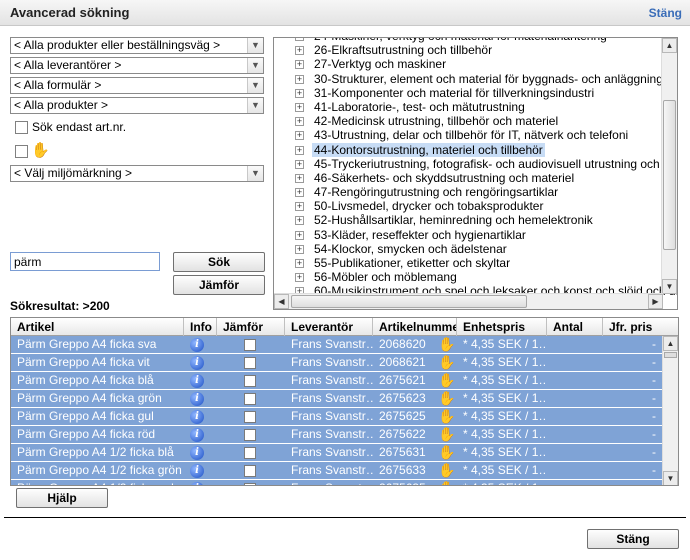  What do you see at coordinates (329, 327) in the screenshot?
I see `col-supplier: Leverantör` at bounding box center [329, 327].